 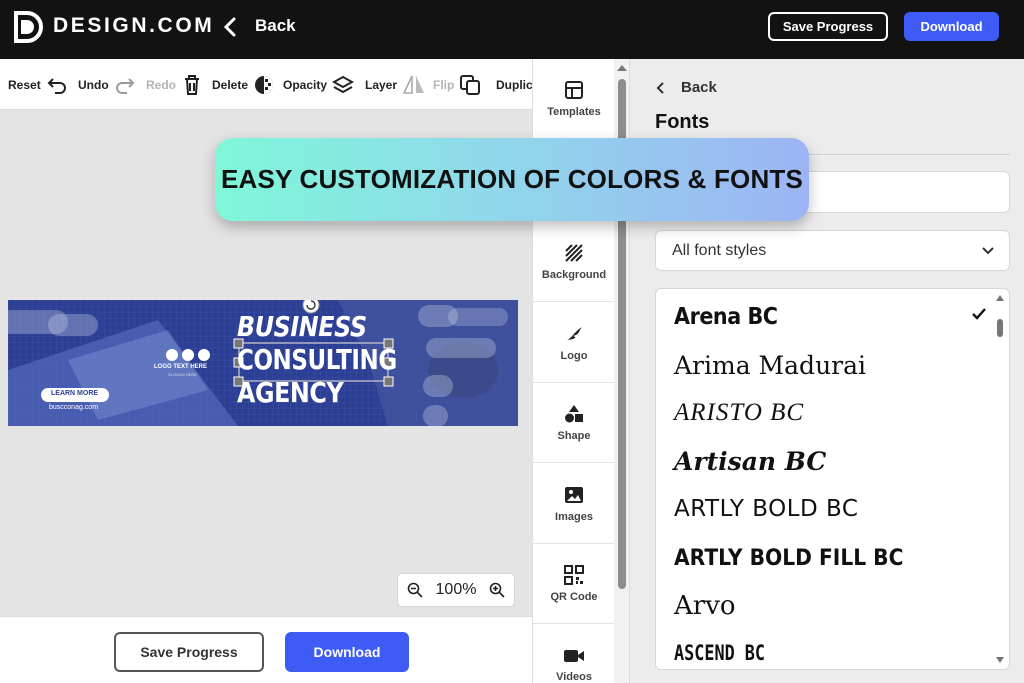 I want to click on font-item-artisan-bc: Artisan BC, so click(x=824, y=461).